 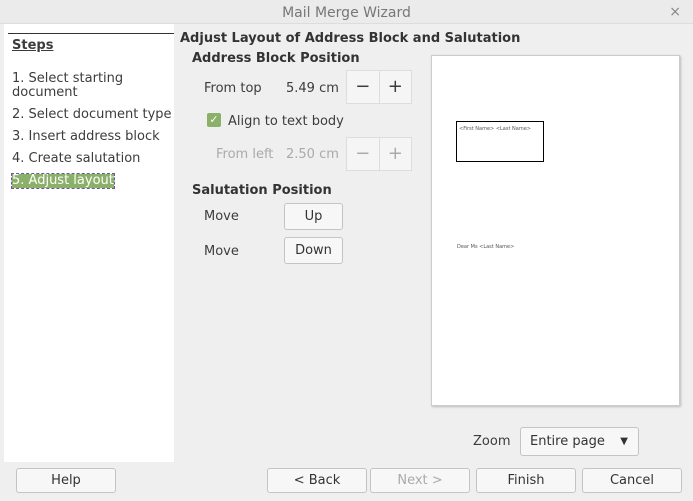 I want to click on divider, so click(x=91, y=33).